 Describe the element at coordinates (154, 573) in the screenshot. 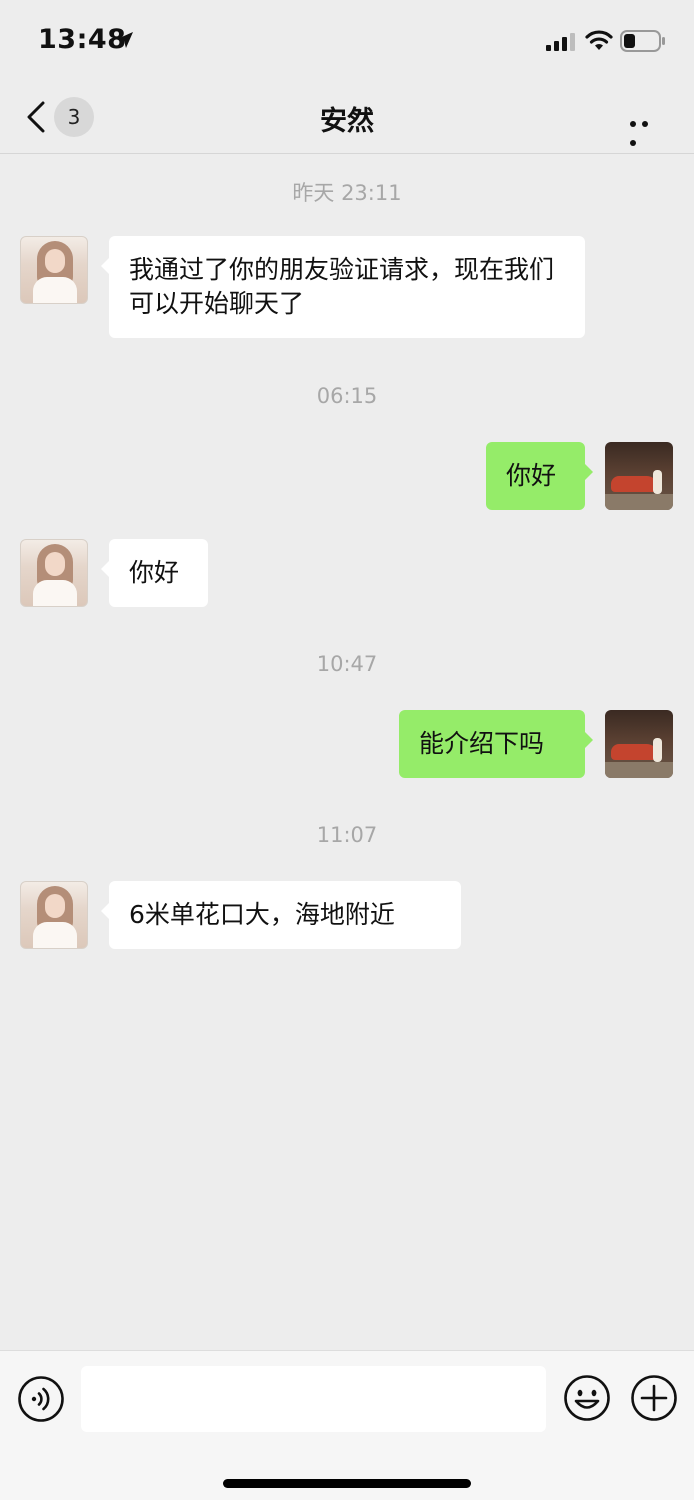

I see `received-message: 你好` at that location.